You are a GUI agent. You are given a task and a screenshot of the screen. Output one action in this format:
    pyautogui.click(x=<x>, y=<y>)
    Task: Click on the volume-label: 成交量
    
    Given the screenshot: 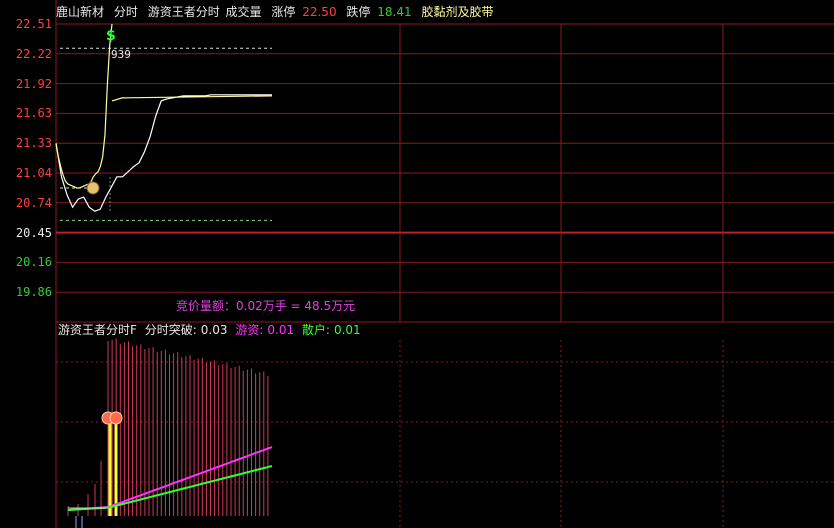 What is the action you would take?
    pyautogui.click(x=244, y=12)
    